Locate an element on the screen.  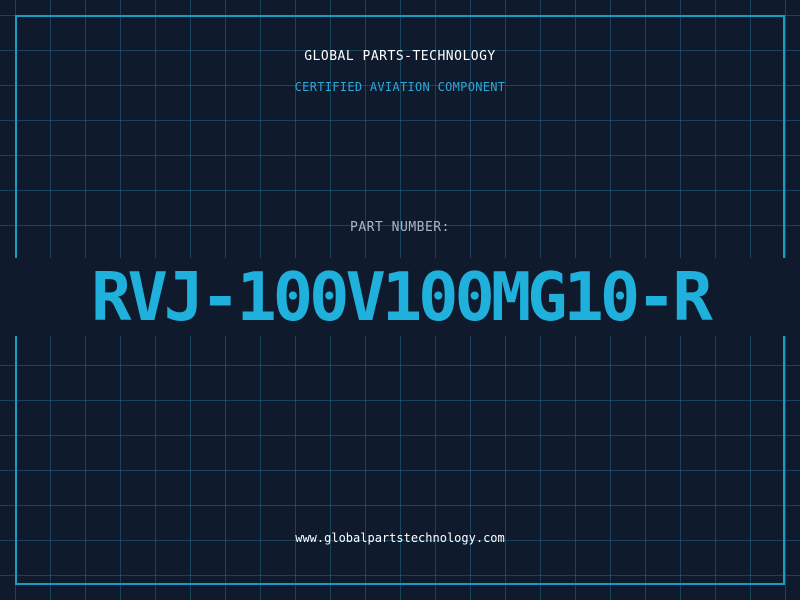
certification-subtitle: CERTIFIED AVIATION COMPONENT is located at coordinates (400, 87).